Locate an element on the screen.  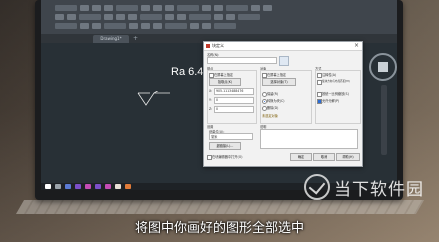
y-label: Y: is located at coordinates (210, 100).